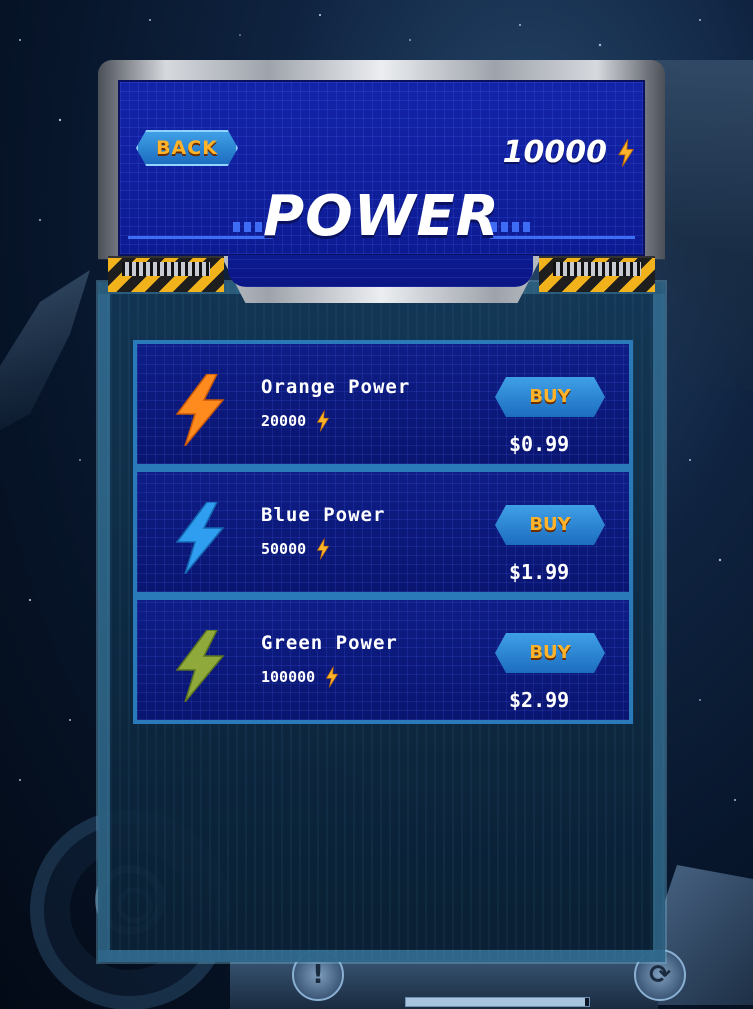 The width and height of the screenshot is (753, 1009). I want to click on spaceship-silhouette, so click(45, 350).